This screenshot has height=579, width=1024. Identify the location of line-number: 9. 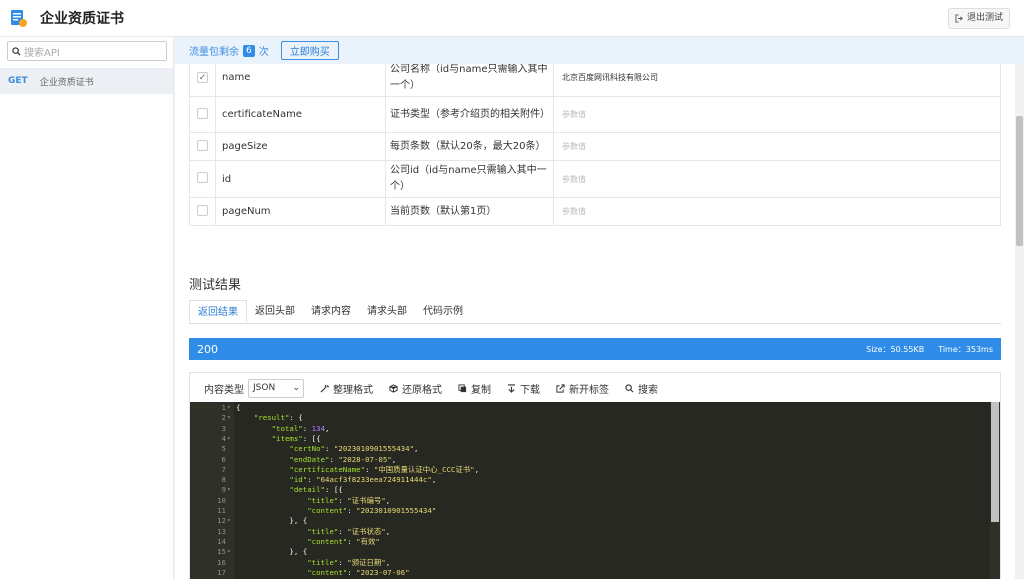
(223, 490).